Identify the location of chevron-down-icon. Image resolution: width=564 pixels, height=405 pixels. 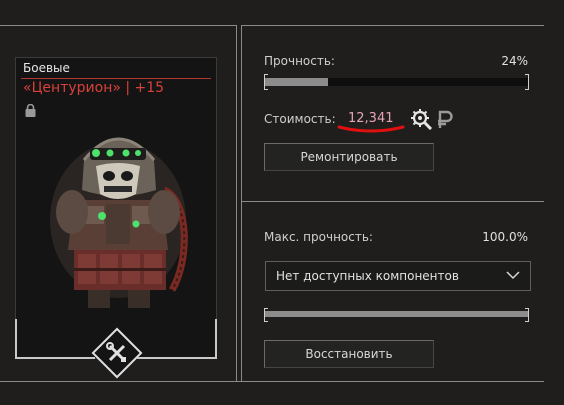
(513, 275).